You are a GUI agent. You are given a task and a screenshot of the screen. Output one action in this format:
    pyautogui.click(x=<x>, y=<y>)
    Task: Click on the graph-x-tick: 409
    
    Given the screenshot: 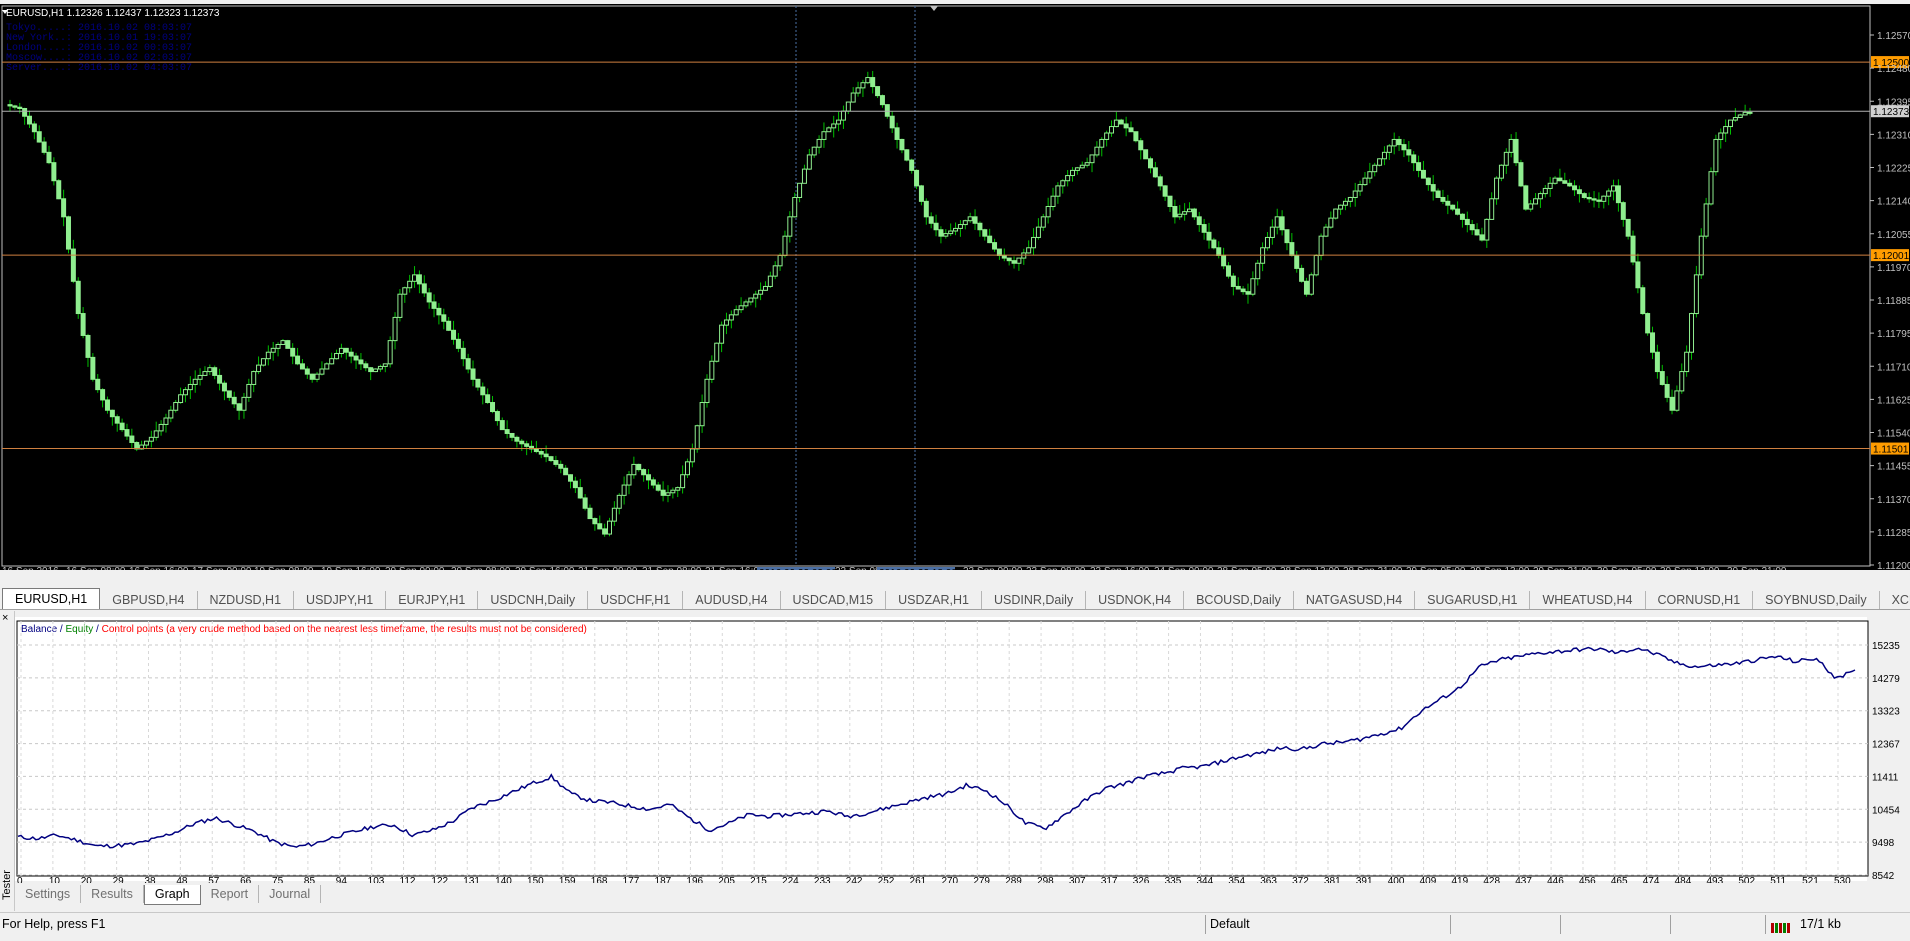 What is the action you would take?
    pyautogui.click(x=1428, y=879)
    